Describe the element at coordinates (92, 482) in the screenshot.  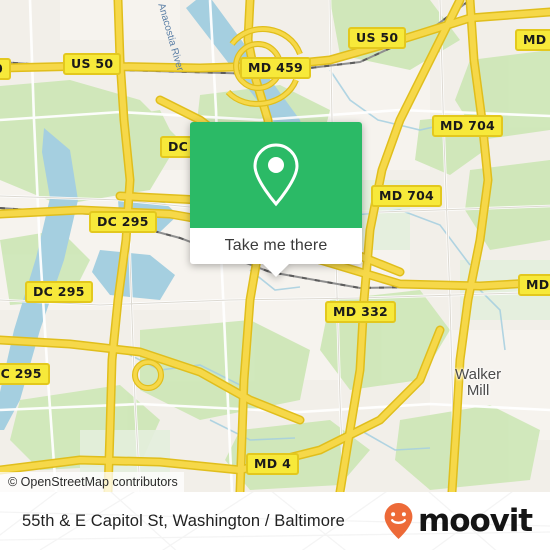
I see `map-attribution: © OpenStreetMap contributors` at that location.